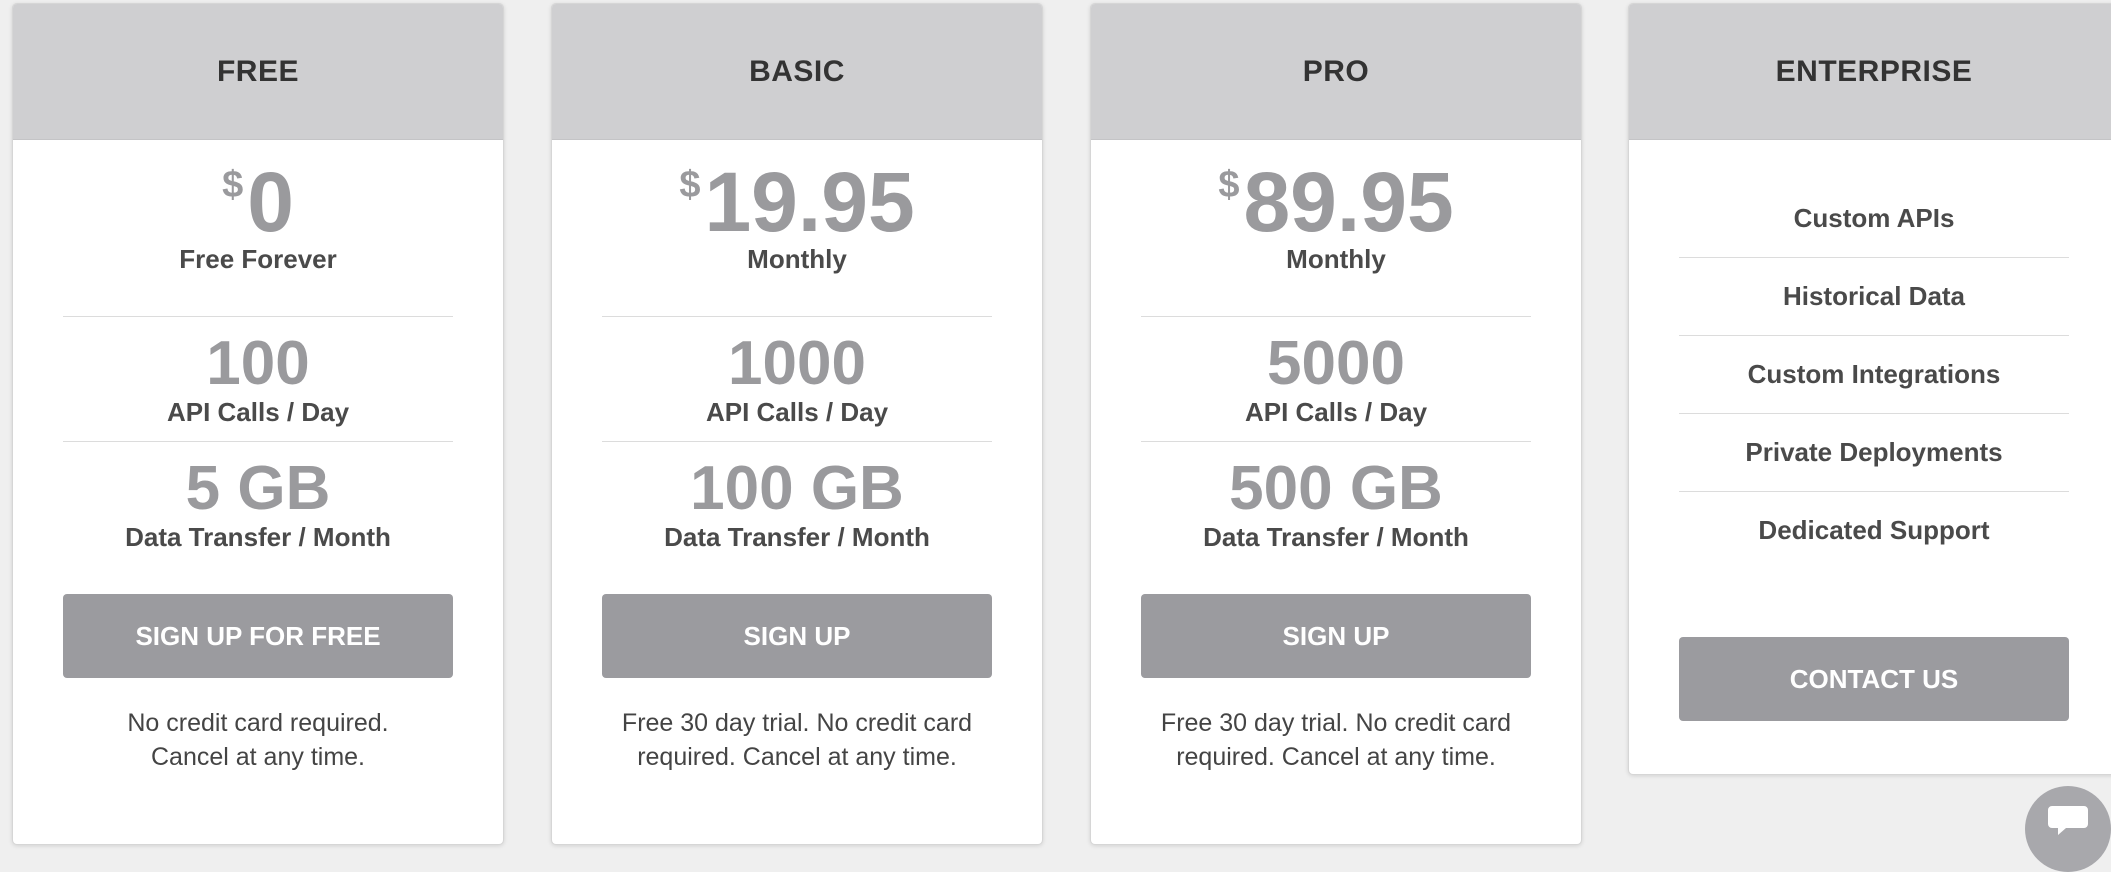 Image resolution: width=2111 pixels, height=872 pixels. I want to click on api-calls-value: 5000, so click(1336, 363).